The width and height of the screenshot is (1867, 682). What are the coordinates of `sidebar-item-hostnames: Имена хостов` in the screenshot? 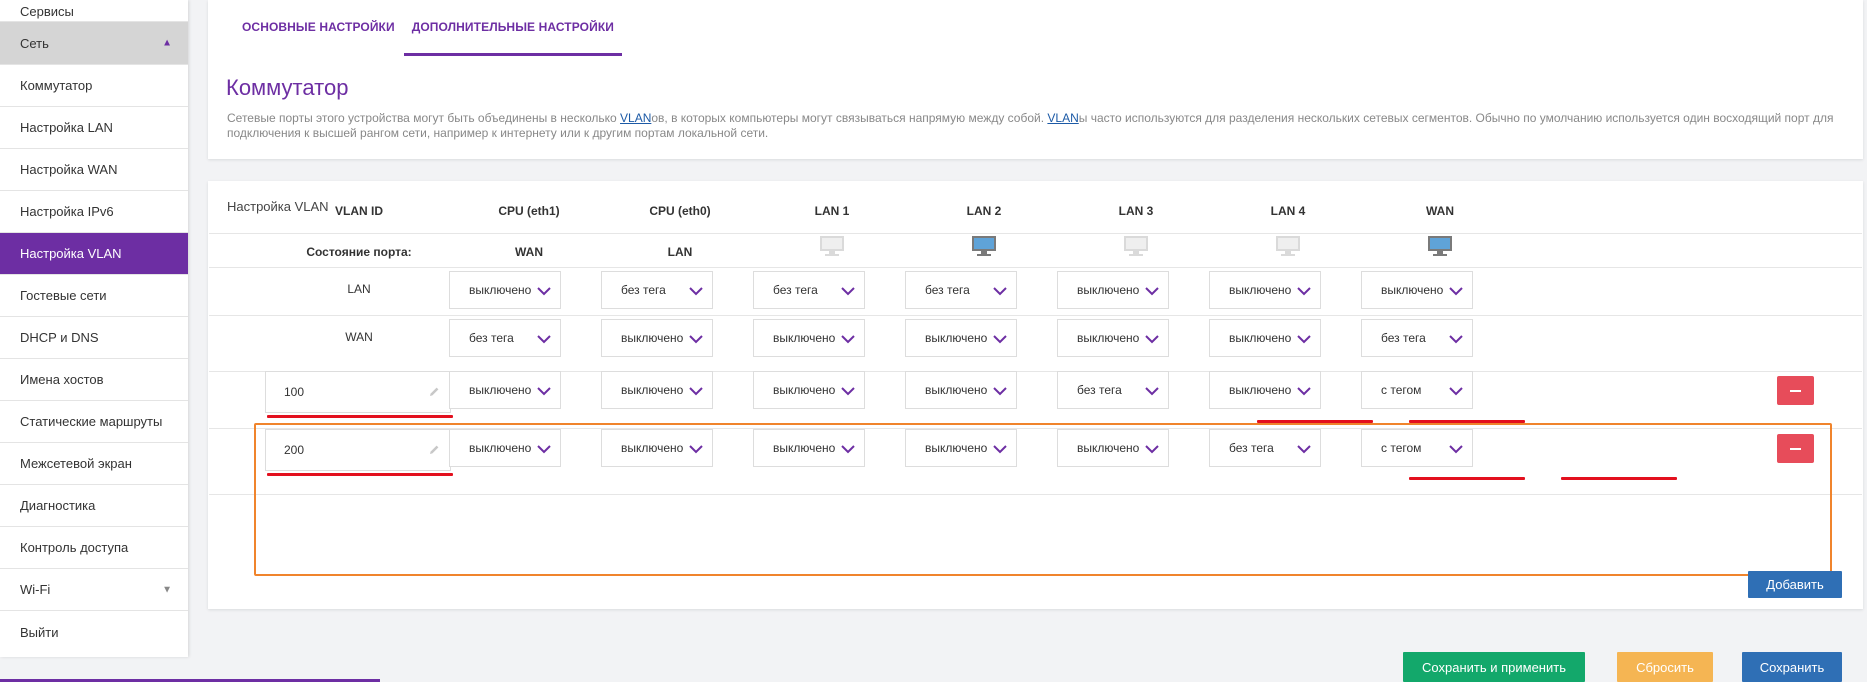 It's located at (94, 380).